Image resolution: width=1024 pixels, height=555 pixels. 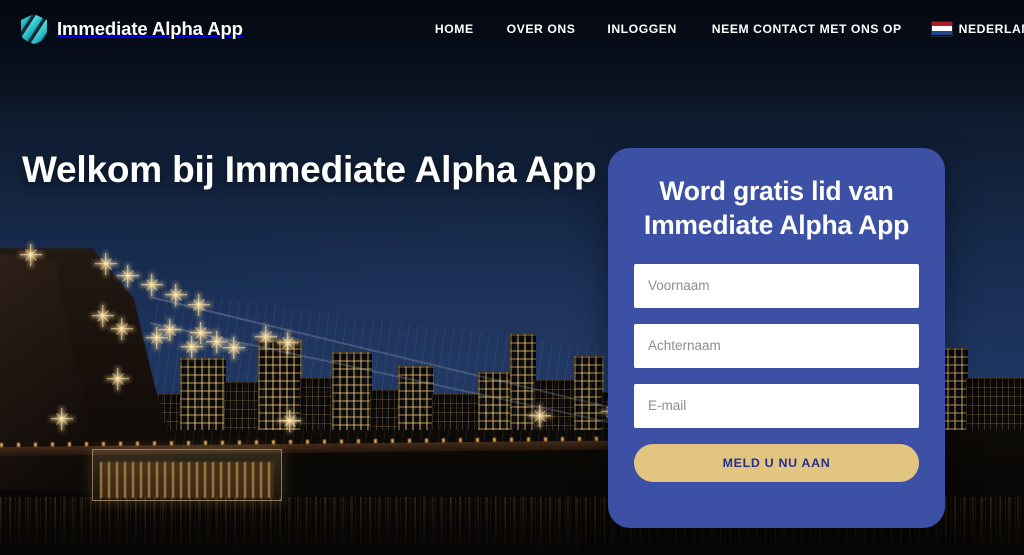 What do you see at coordinates (454, 29) in the screenshot?
I see `nav-link-home: HOME` at bounding box center [454, 29].